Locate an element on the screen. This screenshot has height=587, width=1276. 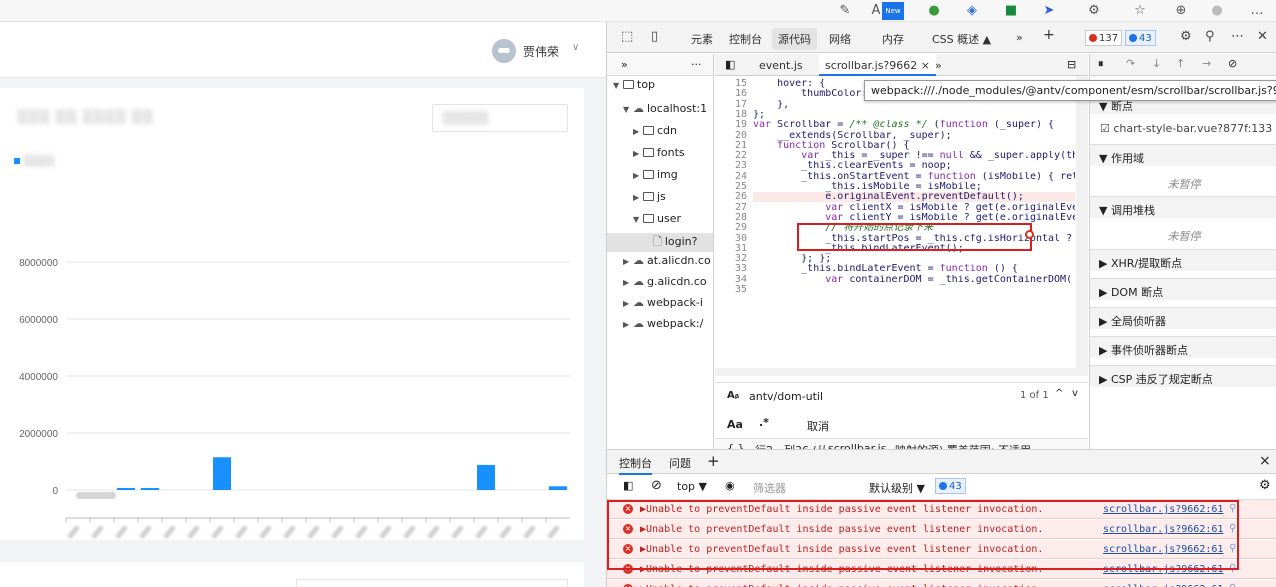
debugger-section-header: ▶ DOM 断点 is located at coordinates (1183, 289).